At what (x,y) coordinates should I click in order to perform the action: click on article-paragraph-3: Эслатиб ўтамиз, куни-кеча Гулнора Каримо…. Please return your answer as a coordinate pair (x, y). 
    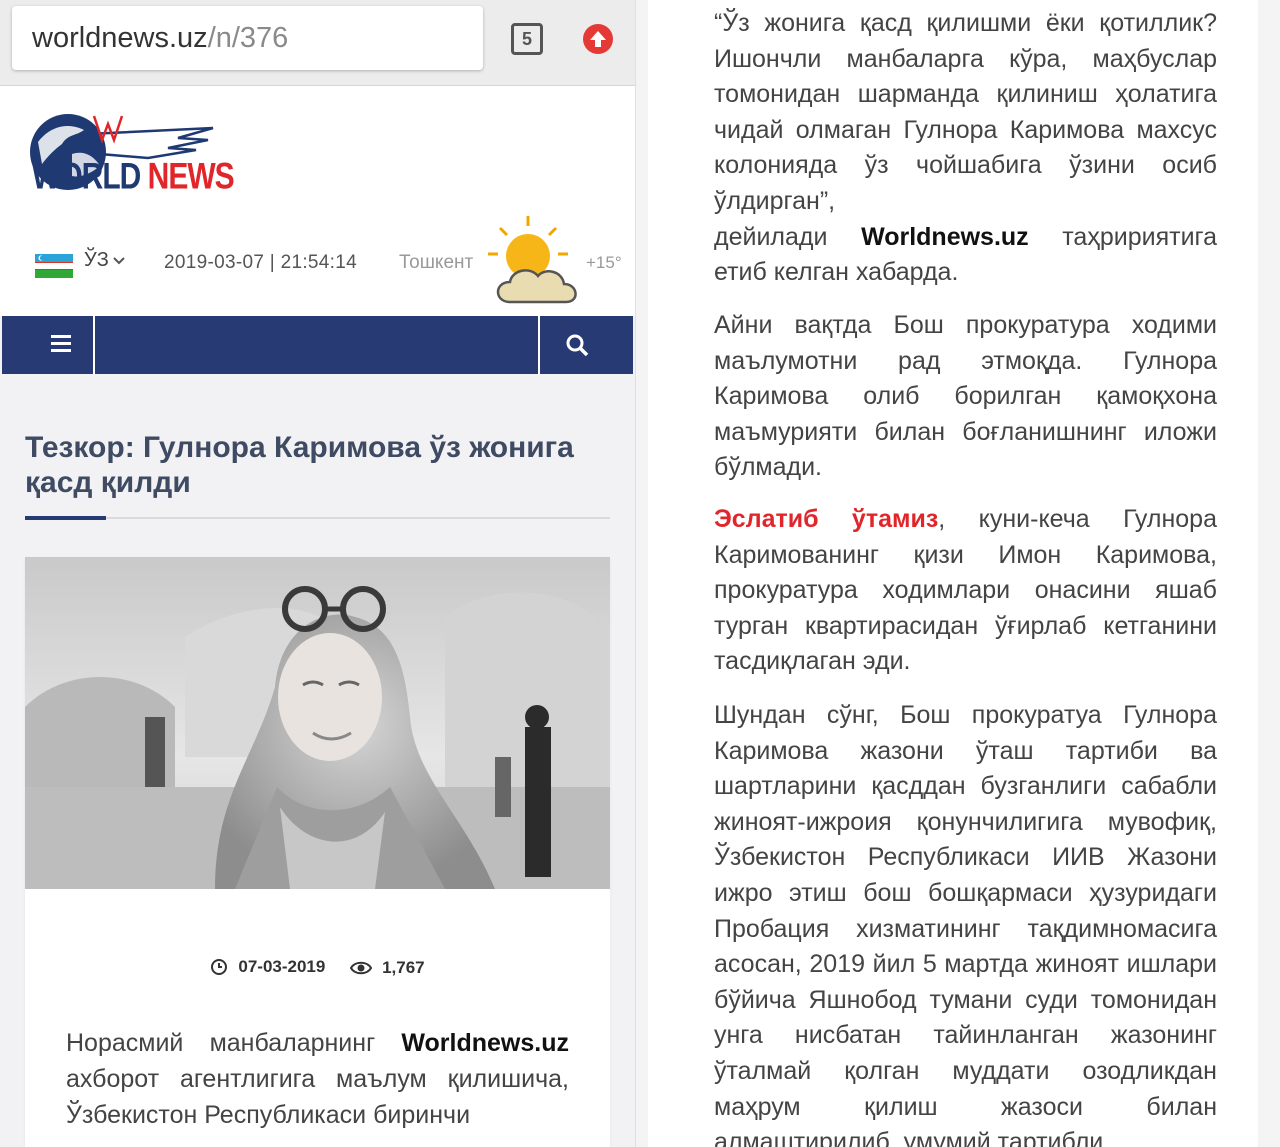
    Looking at the image, I should click on (965, 591).